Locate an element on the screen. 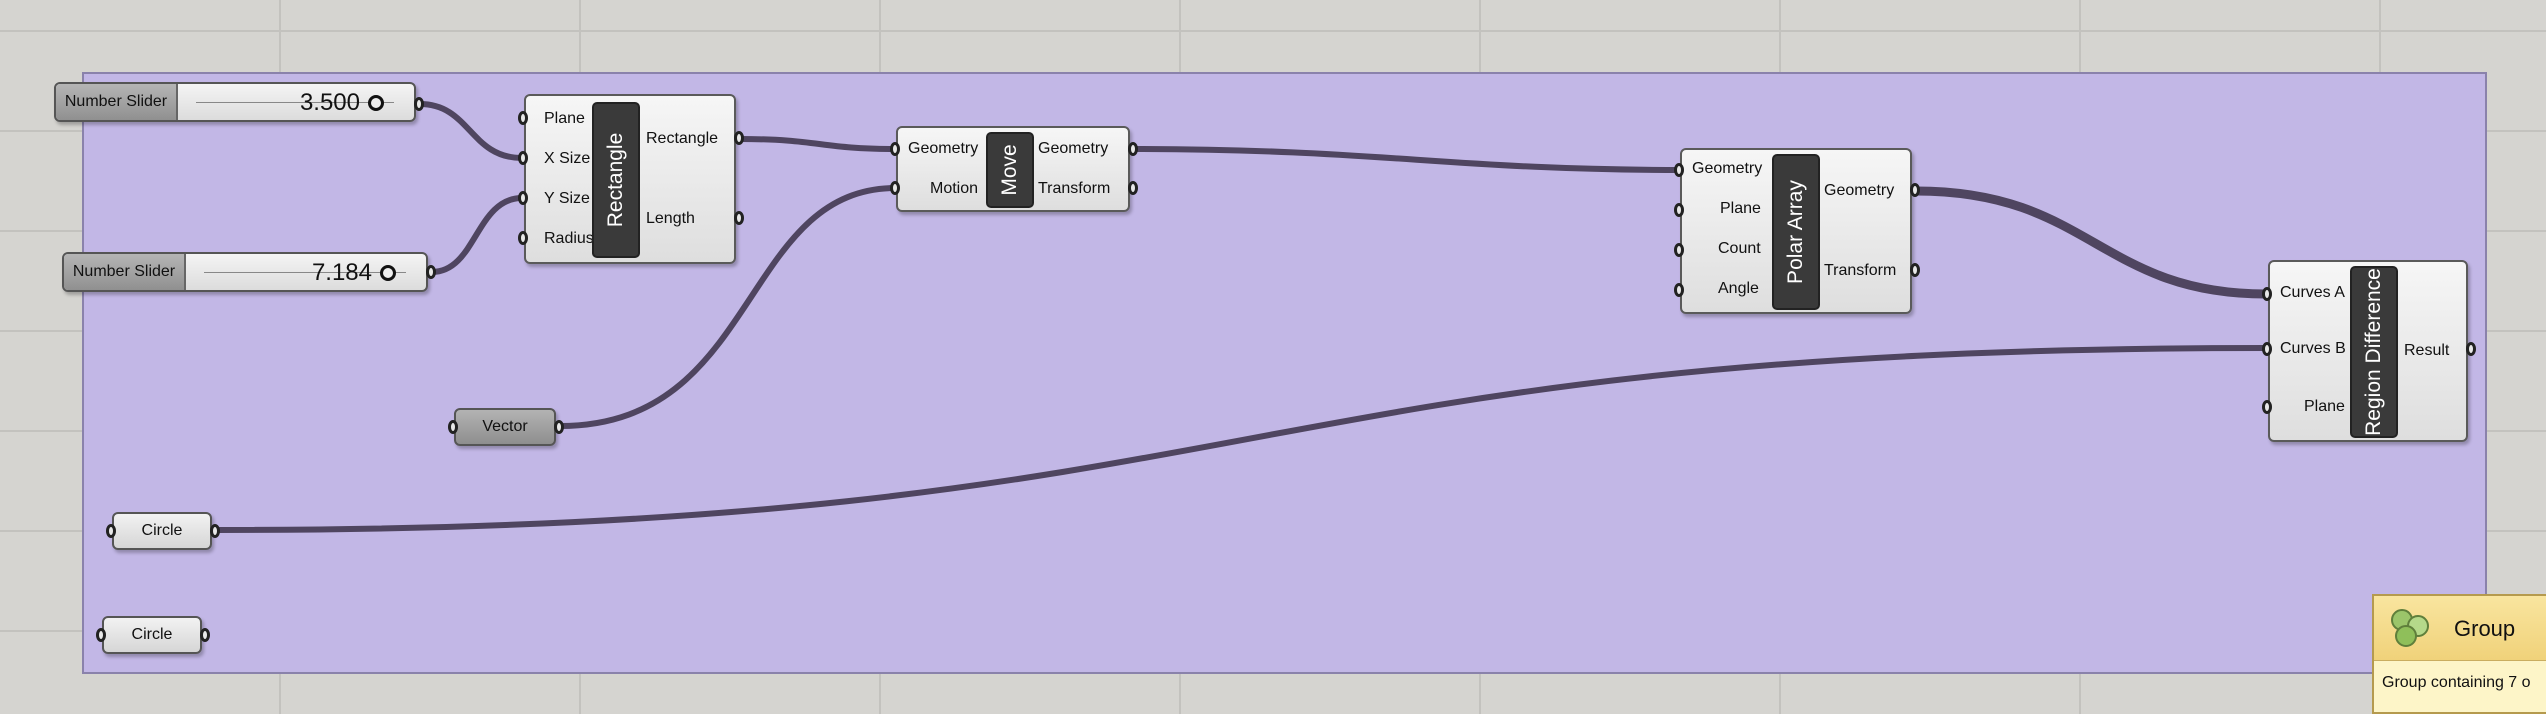 The width and height of the screenshot is (2546, 714). slider-value: 7.184 is located at coordinates (341, 272).